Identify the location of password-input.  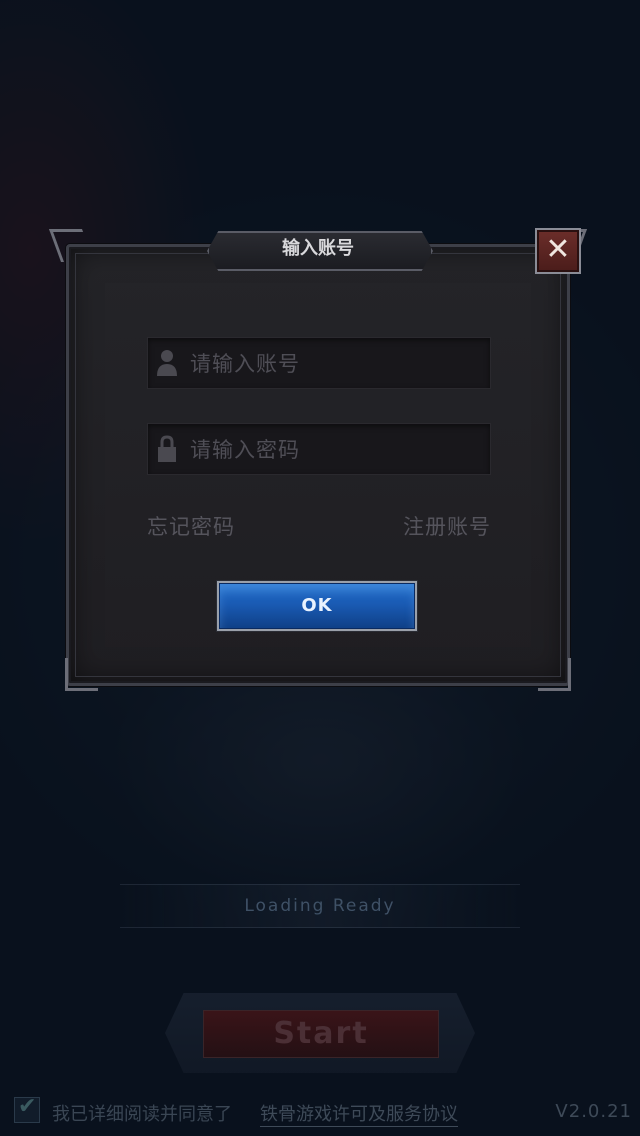
(335, 450).